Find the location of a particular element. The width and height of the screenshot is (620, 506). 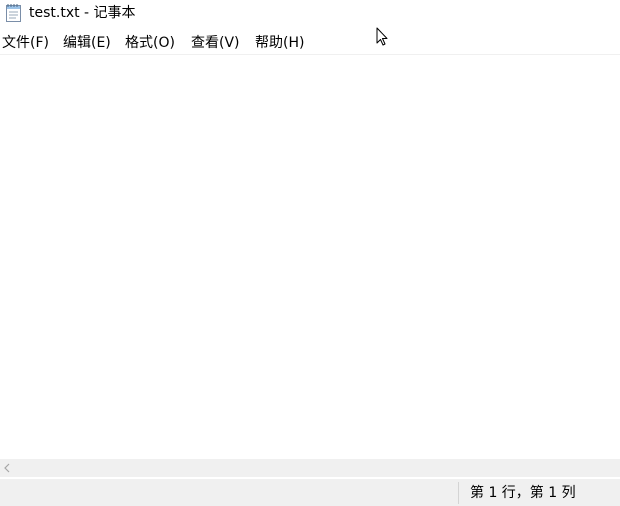

window-title: test.txt - 记事本 is located at coordinates (82, 13).